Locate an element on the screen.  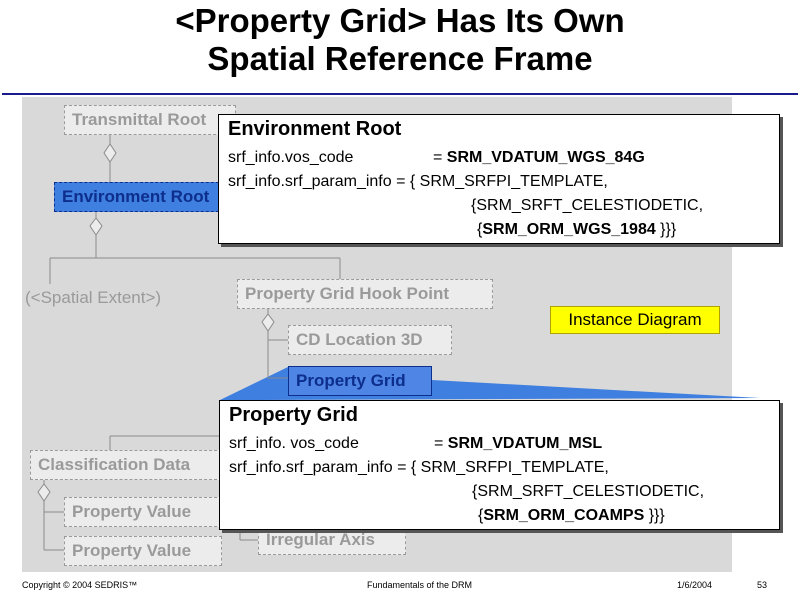
transmittal-root-box: Transmittal Root is located at coordinates (150, 120).